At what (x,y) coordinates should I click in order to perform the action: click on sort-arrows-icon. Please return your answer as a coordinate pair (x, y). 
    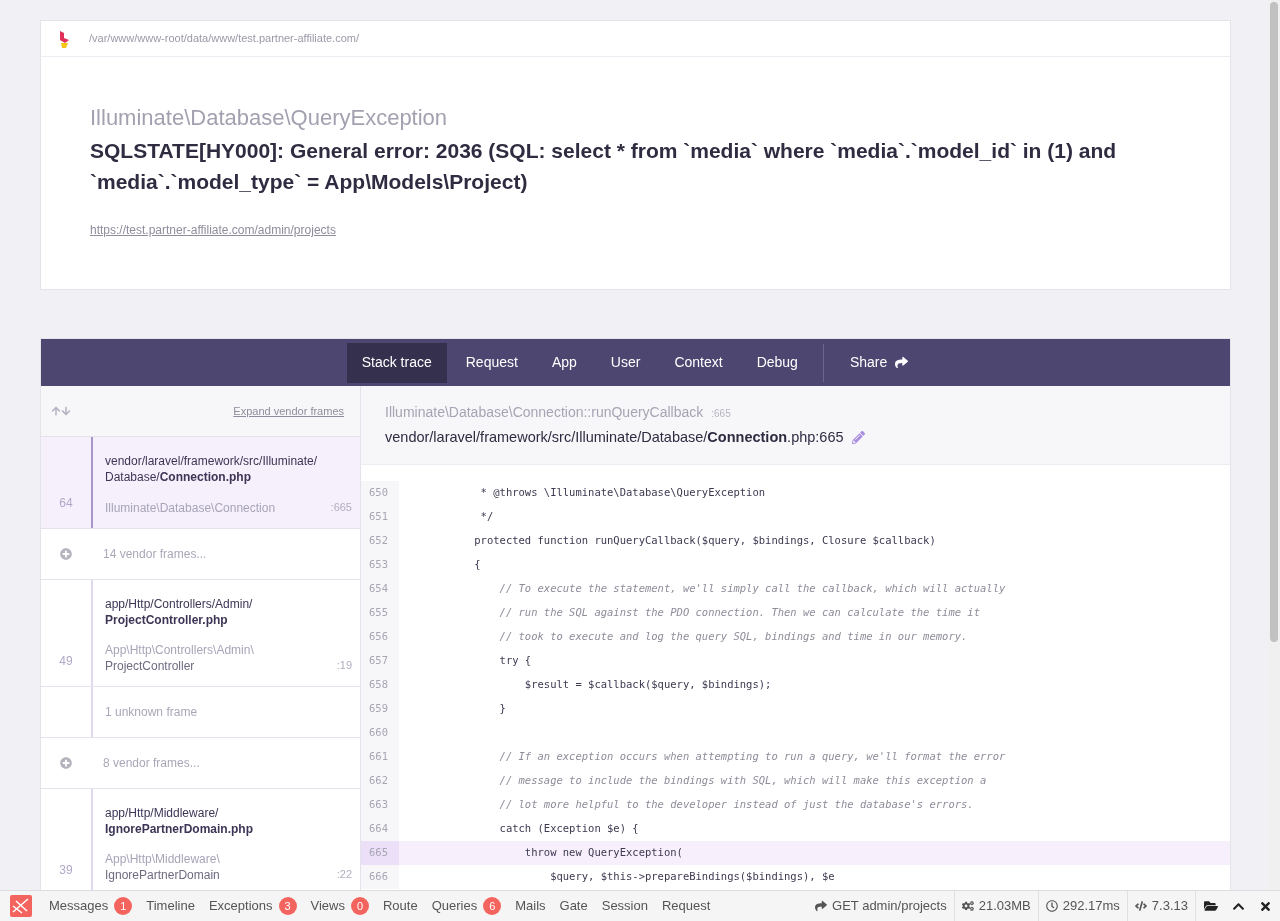
    Looking at the image, I should click on (61, 411).